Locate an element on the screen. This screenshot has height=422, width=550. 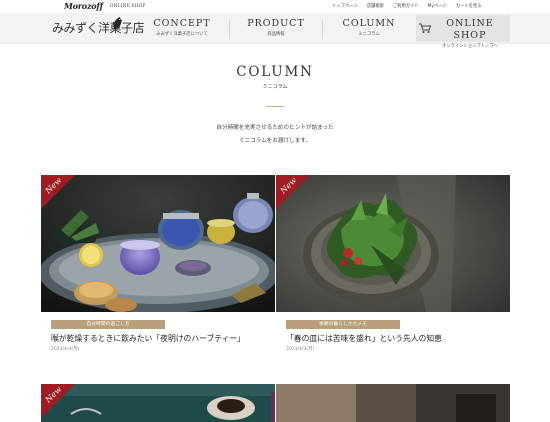
card-title: 喉が乾燥するときに飲みたい「夜明けのハーブティー」 is located at coordinates (163, 338).